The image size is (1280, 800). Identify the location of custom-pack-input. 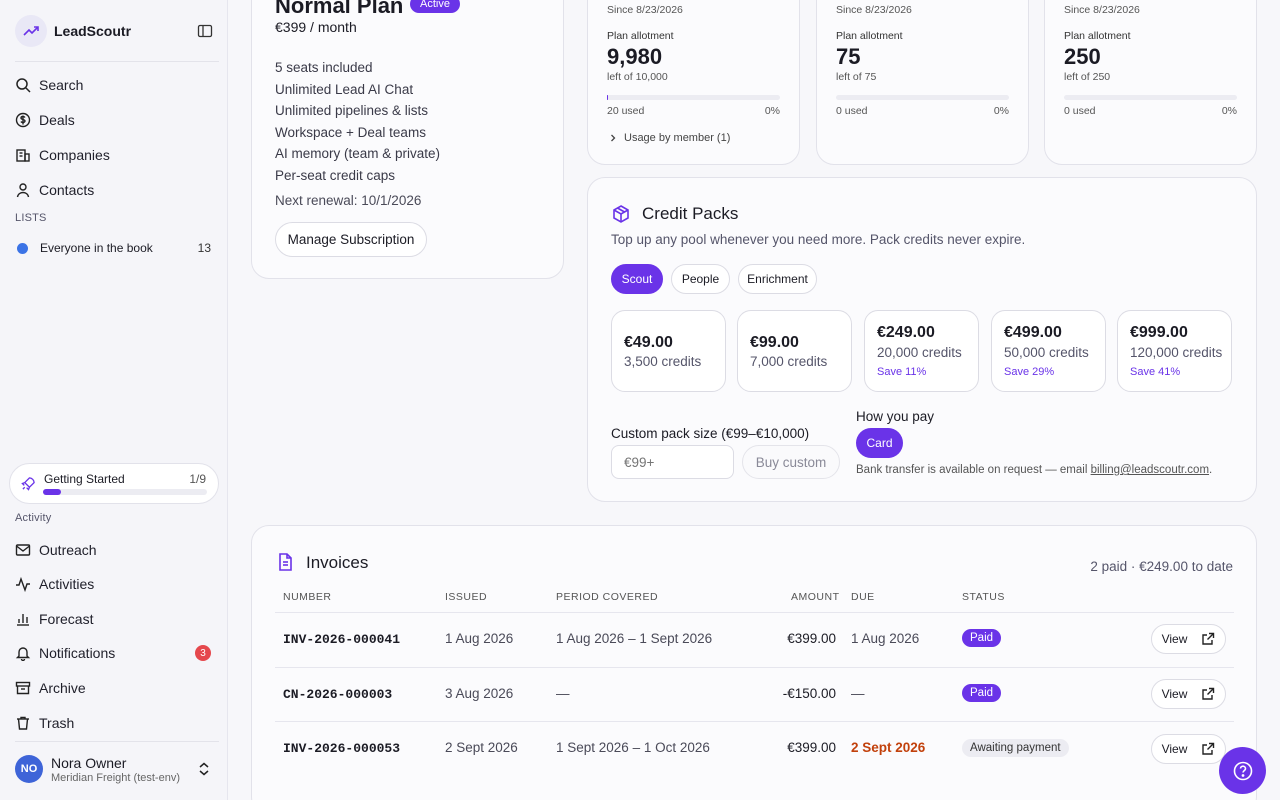
(672, 462).